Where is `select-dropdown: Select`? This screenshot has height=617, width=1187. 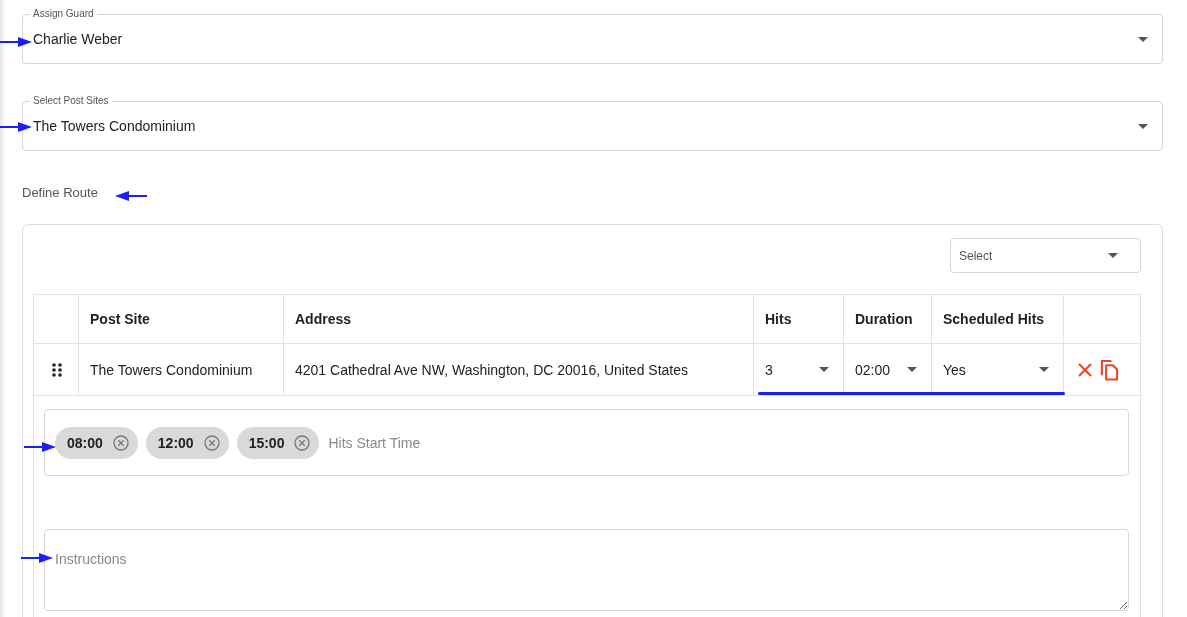
select-dropdown: Select is located at coordinates (1045, 255).